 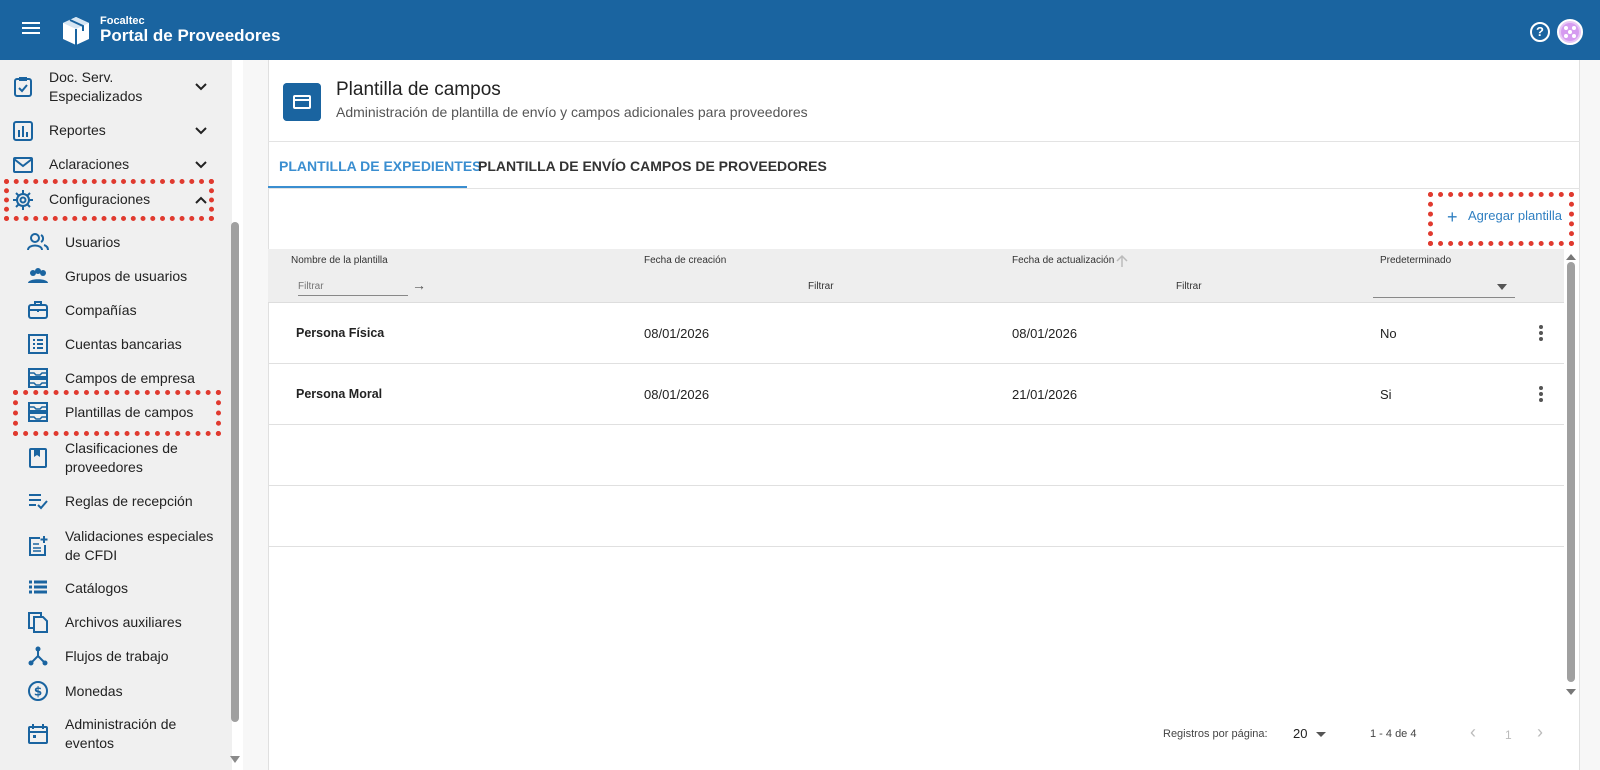 What do you see at coordinates (38, 502) in the screenshot?
I see `checklist-icon` at bounding box center [38, 502].